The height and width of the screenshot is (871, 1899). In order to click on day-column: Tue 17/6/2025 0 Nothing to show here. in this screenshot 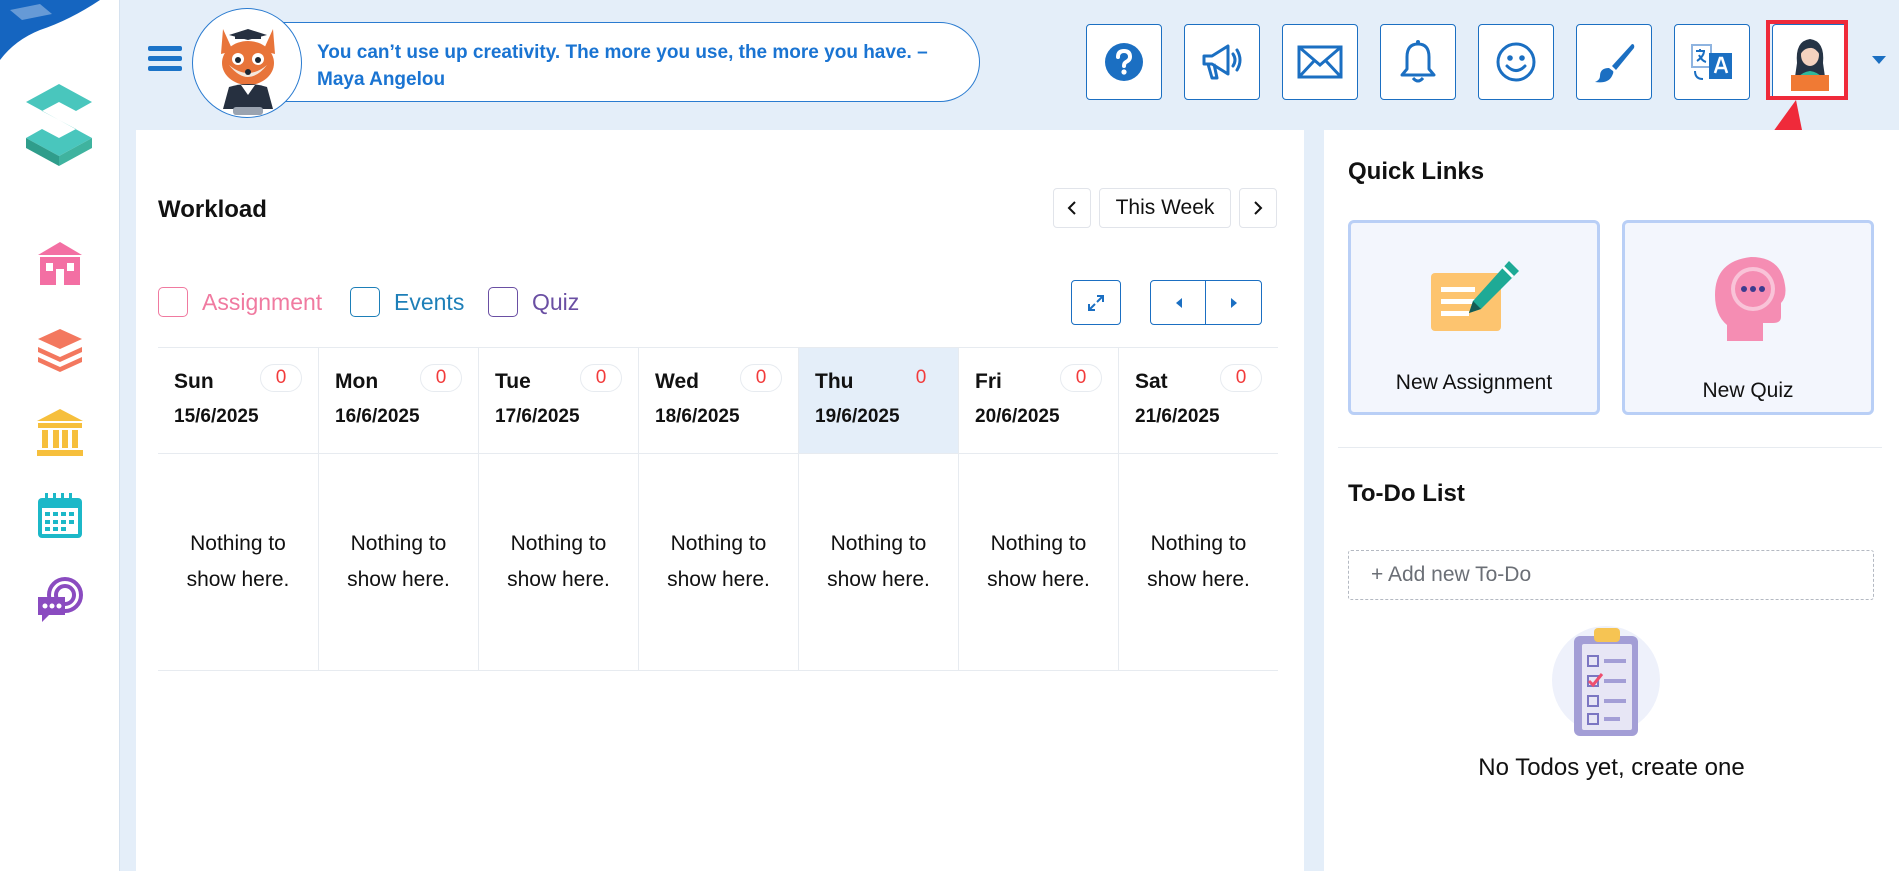, I will do `click(558, 509)`.